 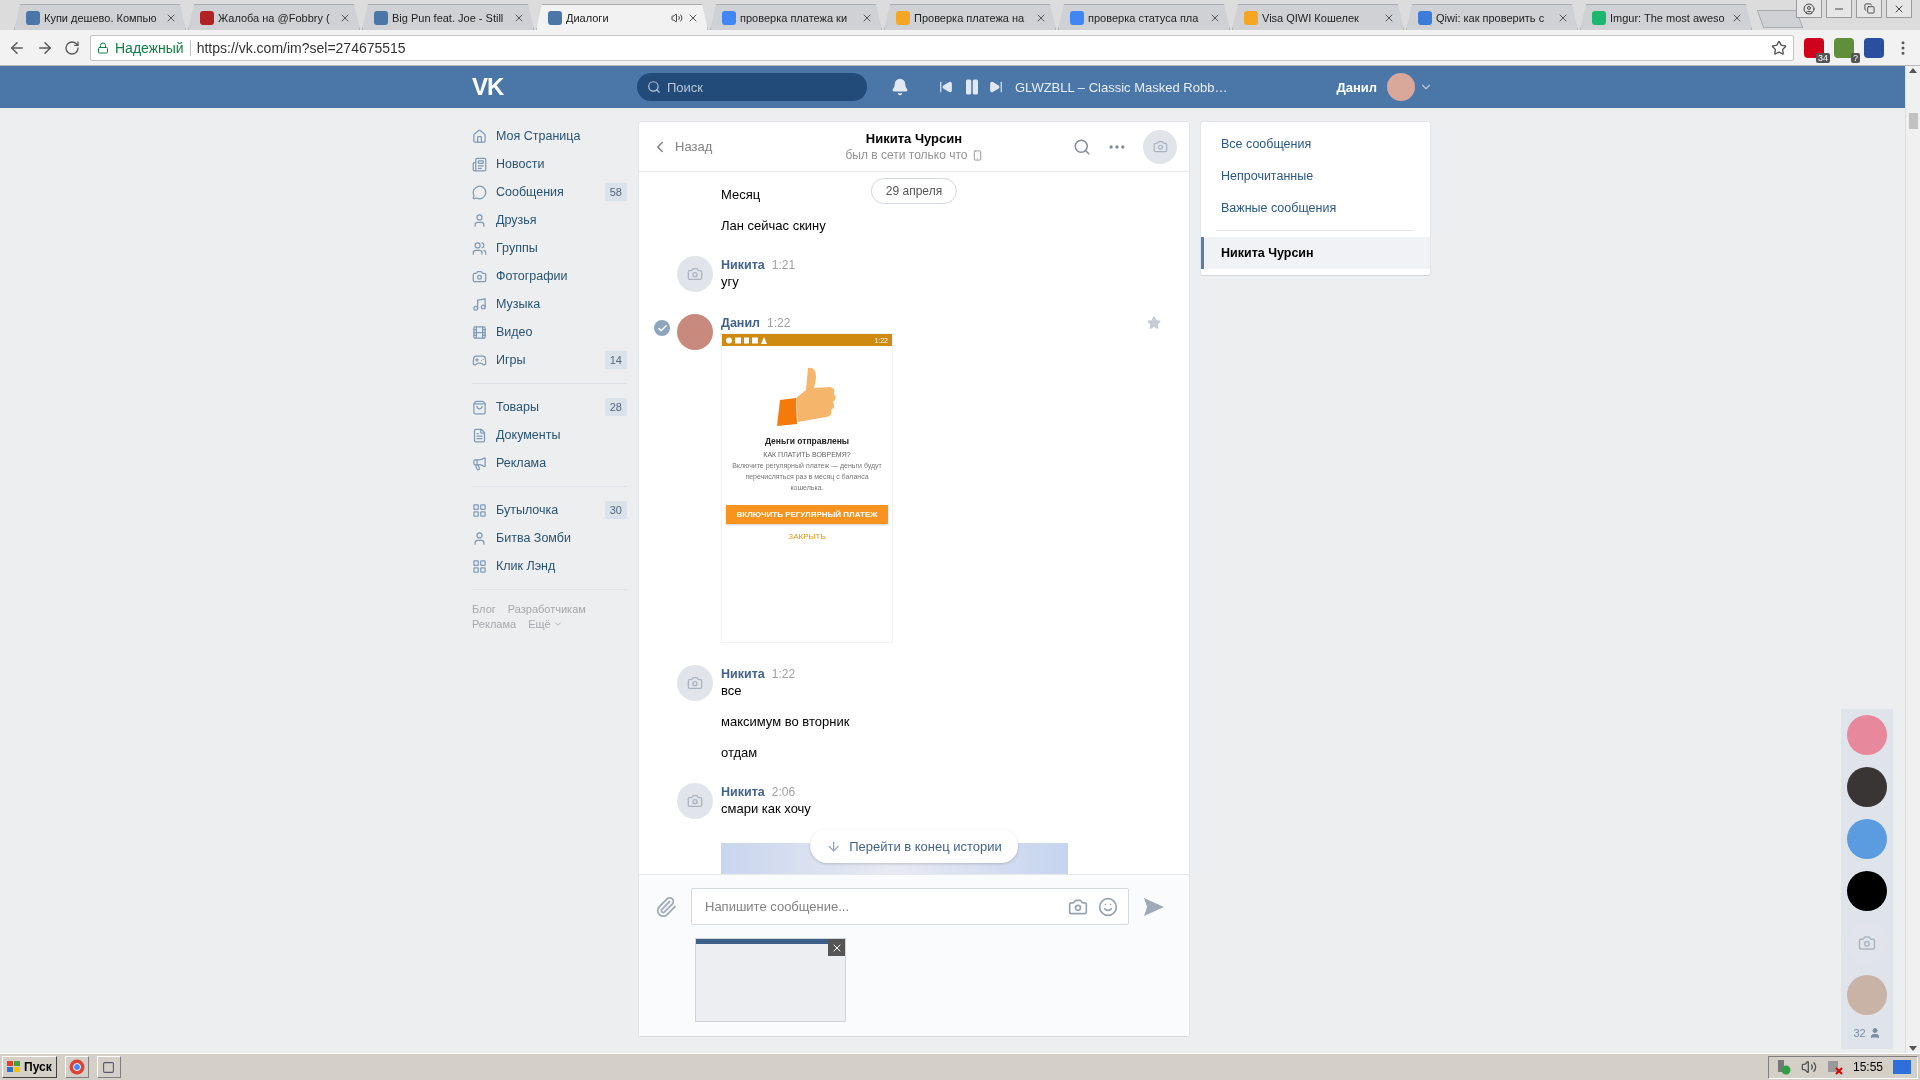 What do you see at coordinates (615, 510) in the screenshot?
I see `count-badge: 30` at bounding box center [615, 510].